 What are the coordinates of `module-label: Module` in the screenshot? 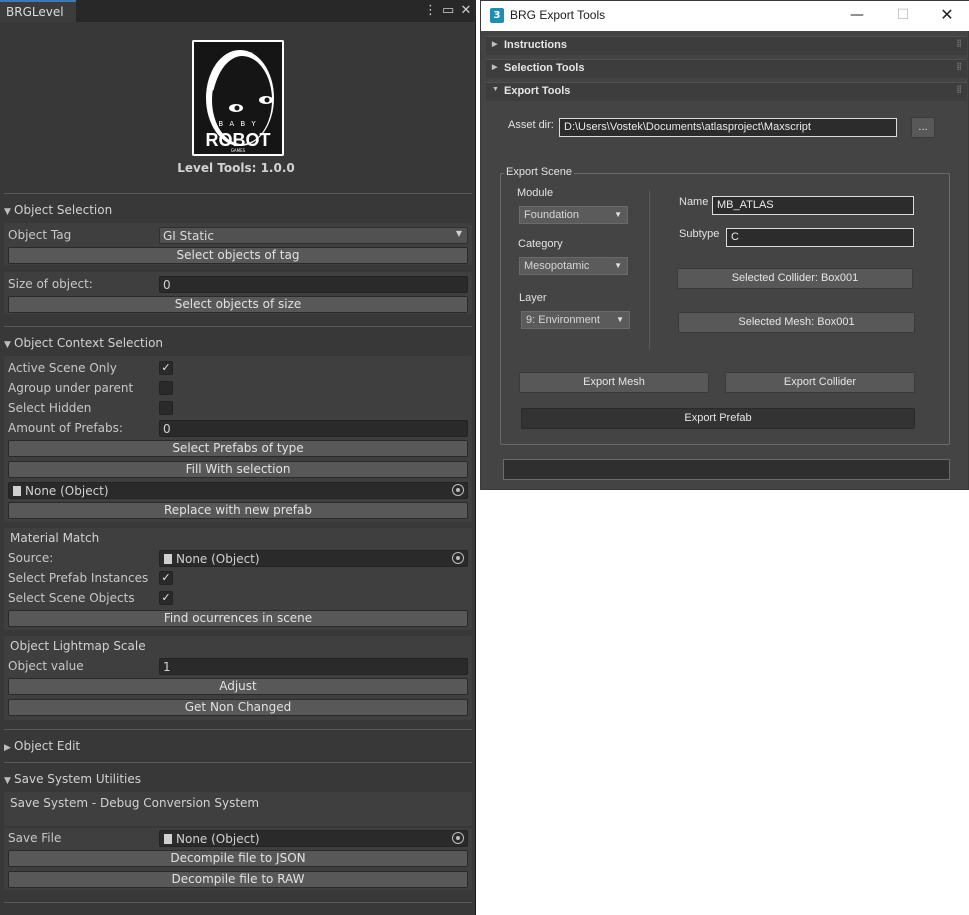 It's located at (535, 193).